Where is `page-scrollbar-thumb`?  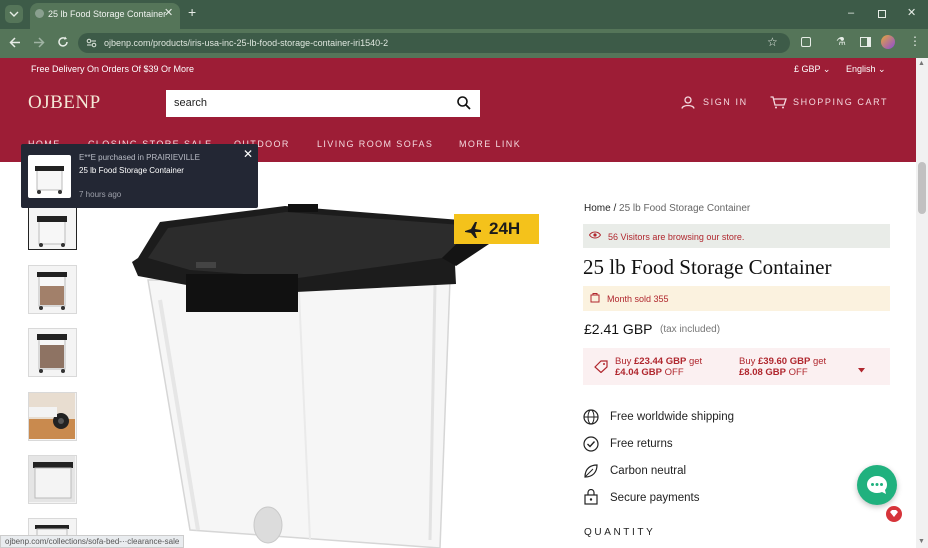 page-scrollbar-thumb is located at coordinates (922, 188).